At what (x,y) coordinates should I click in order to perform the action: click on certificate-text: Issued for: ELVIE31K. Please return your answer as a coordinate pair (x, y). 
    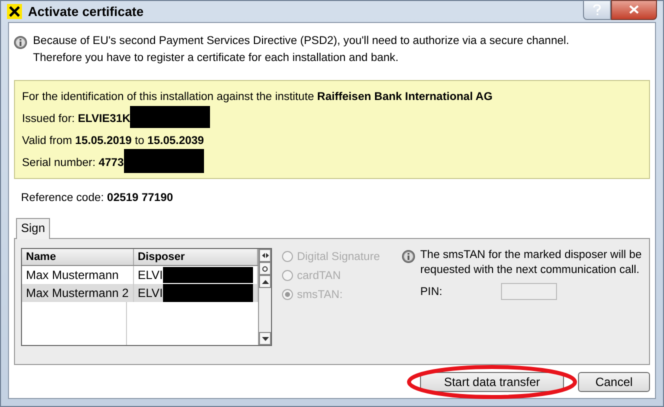
    Looking at the image, I should click on (76, 119).